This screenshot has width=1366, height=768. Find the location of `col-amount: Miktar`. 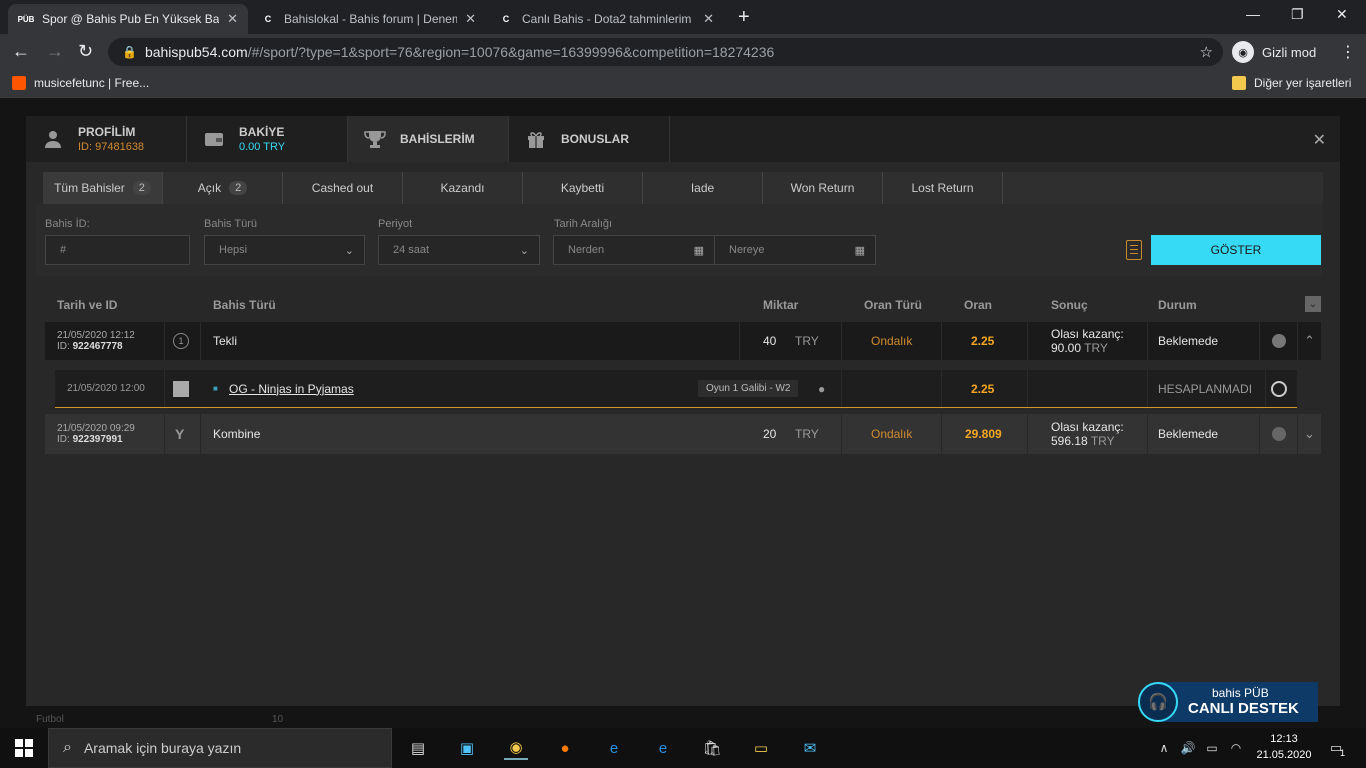

col-amount: Miktar is located at coordinates (781, 305).